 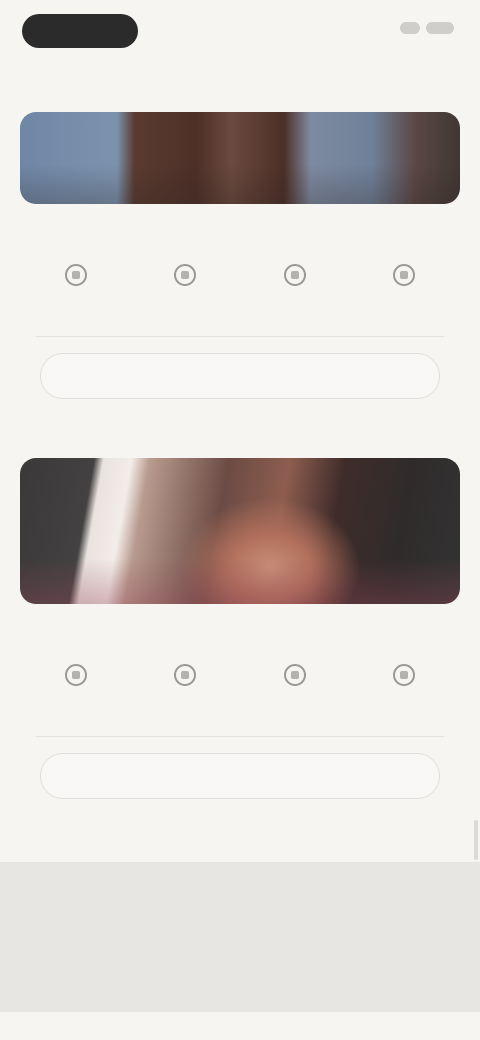 What do you see at coordinates (410, 28) in the screenshot?
I see `cart-icon` at bounding box center [410, 28].